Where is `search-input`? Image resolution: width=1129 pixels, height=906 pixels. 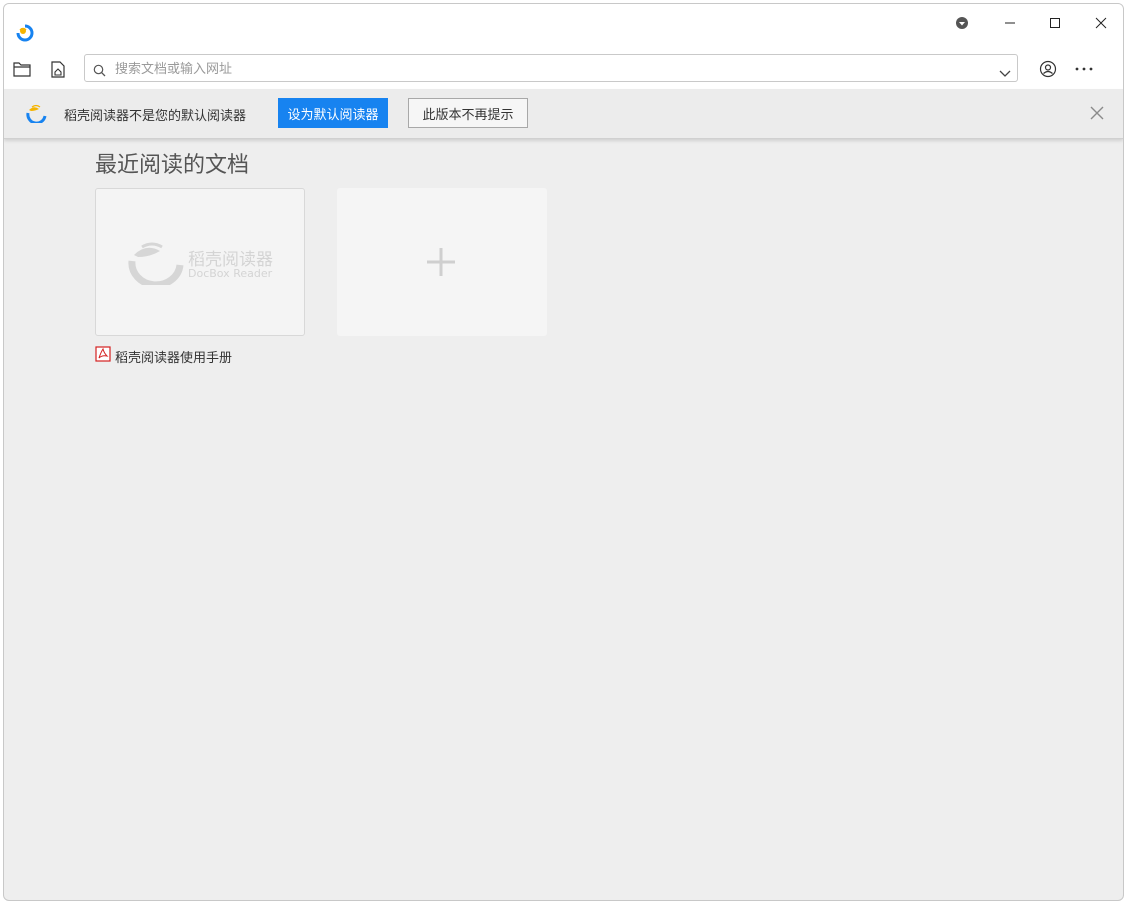
search-input is located at coordinates (550, 69).